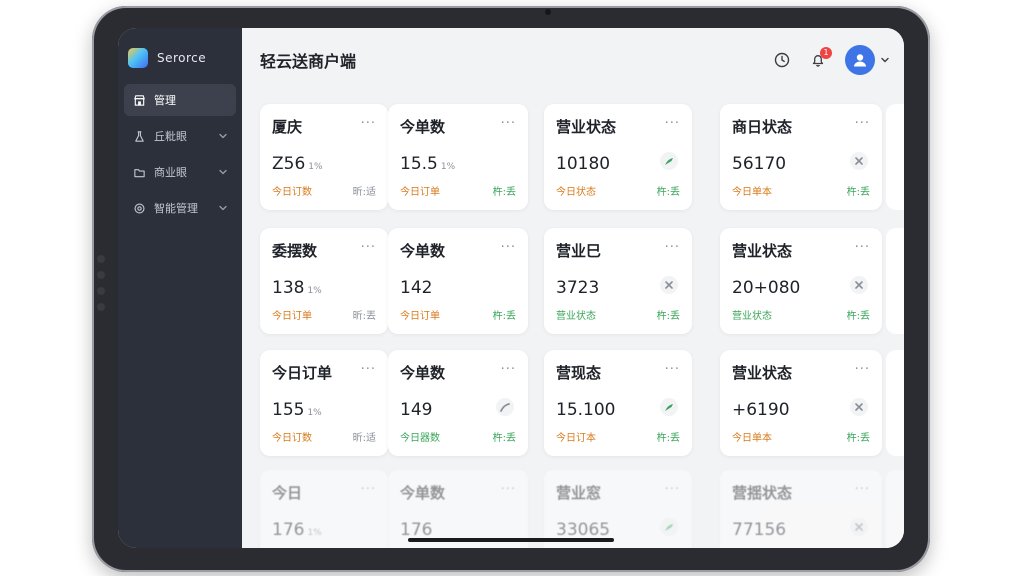 The width and height of the screenshot is (1024, 576). I want to click on card-value: Z56 1%, so click(297, 164).